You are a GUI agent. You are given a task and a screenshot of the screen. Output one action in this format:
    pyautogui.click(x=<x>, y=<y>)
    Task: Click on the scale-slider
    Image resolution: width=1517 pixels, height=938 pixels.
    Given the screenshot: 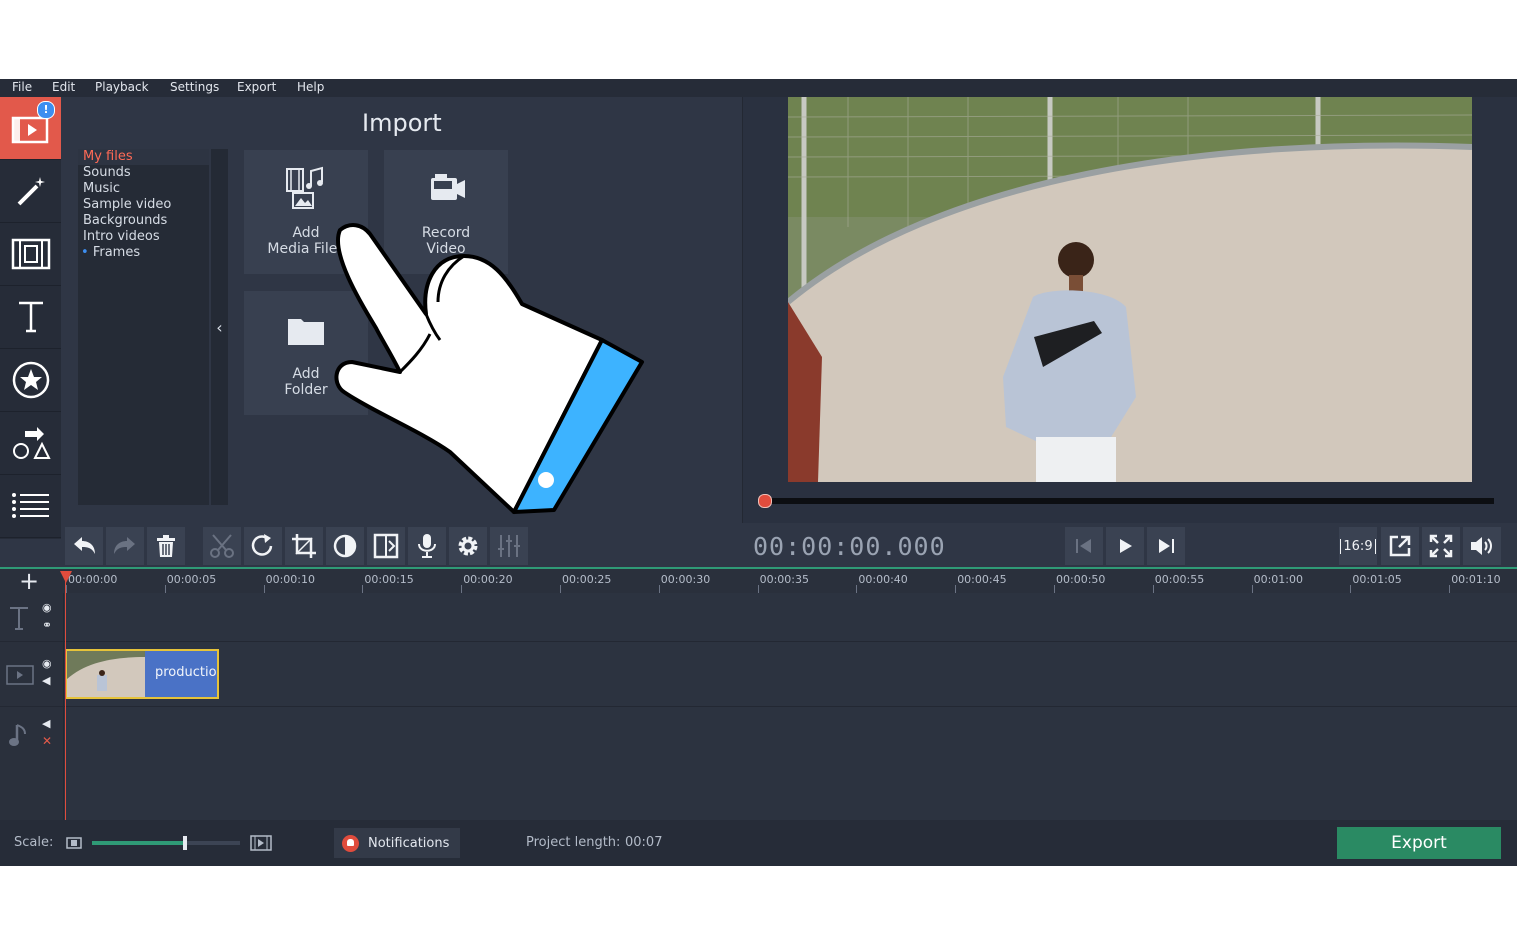 What is the action you would take?
    pyautogui.click(x=166, y=843)
    